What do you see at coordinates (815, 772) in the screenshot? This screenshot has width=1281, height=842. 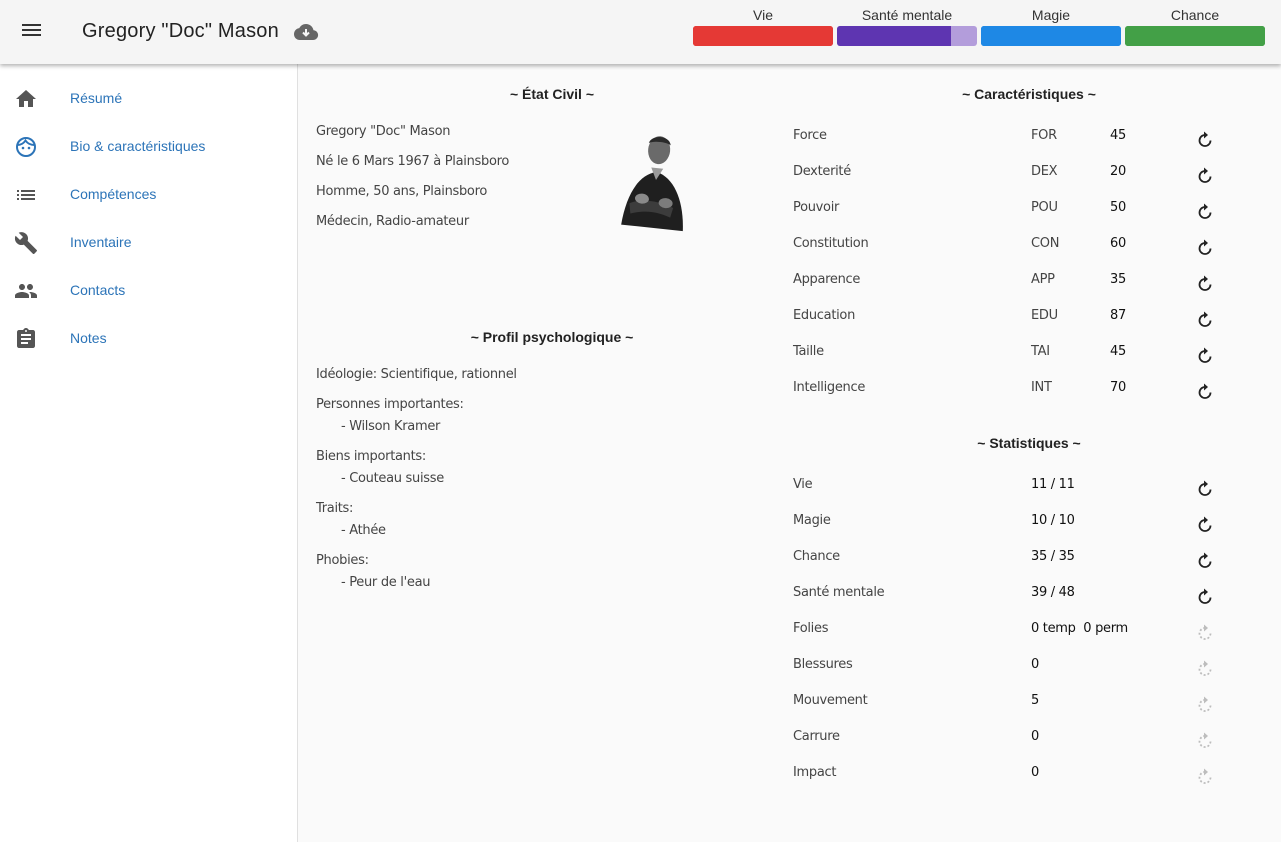 I see `stat-name: Impact` at bounding box center [815, 772].